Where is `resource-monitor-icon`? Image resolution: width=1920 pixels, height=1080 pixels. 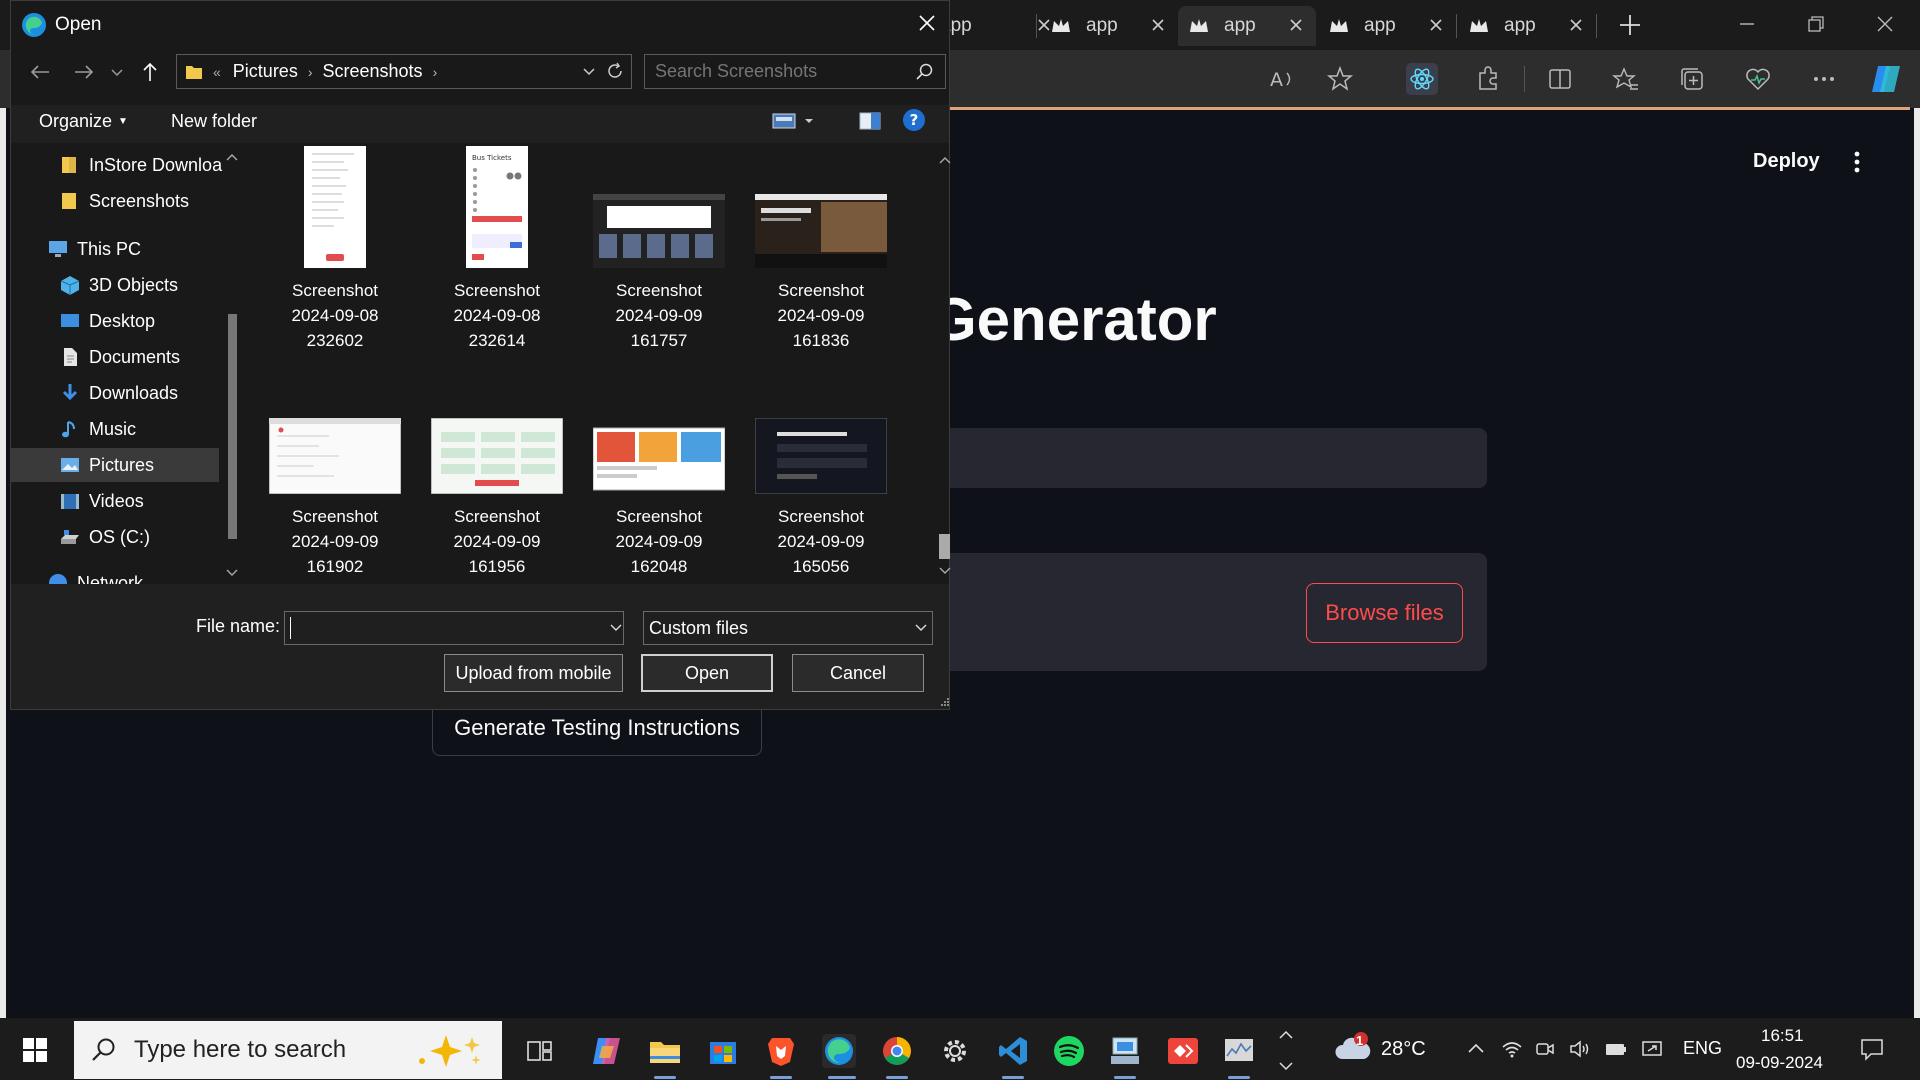
resource-monitor-icon is located at coordinates (1239, 1051).